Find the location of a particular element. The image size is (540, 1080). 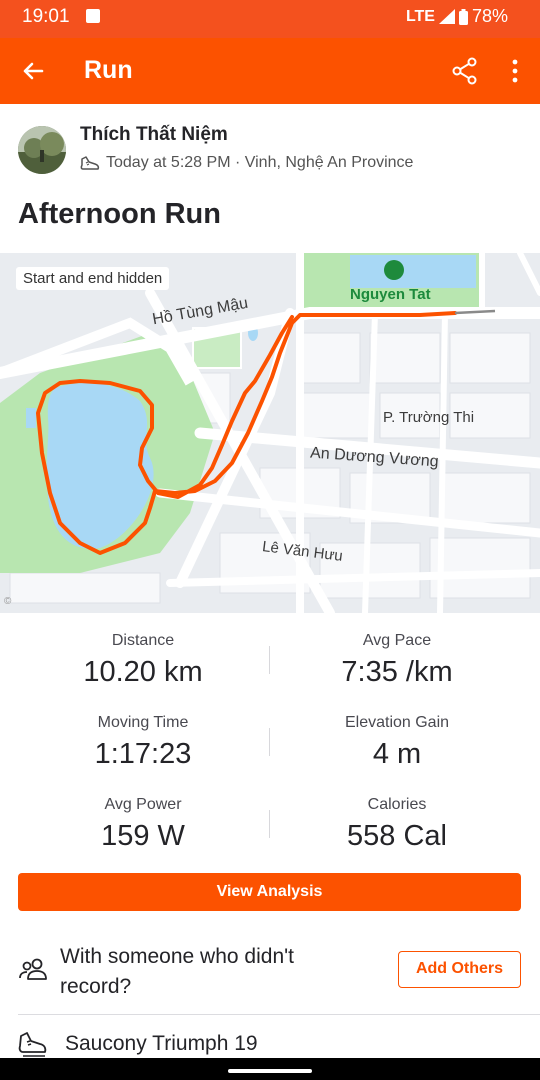

view-analysis-button: View Analysis is located at coordinates (269, 892).